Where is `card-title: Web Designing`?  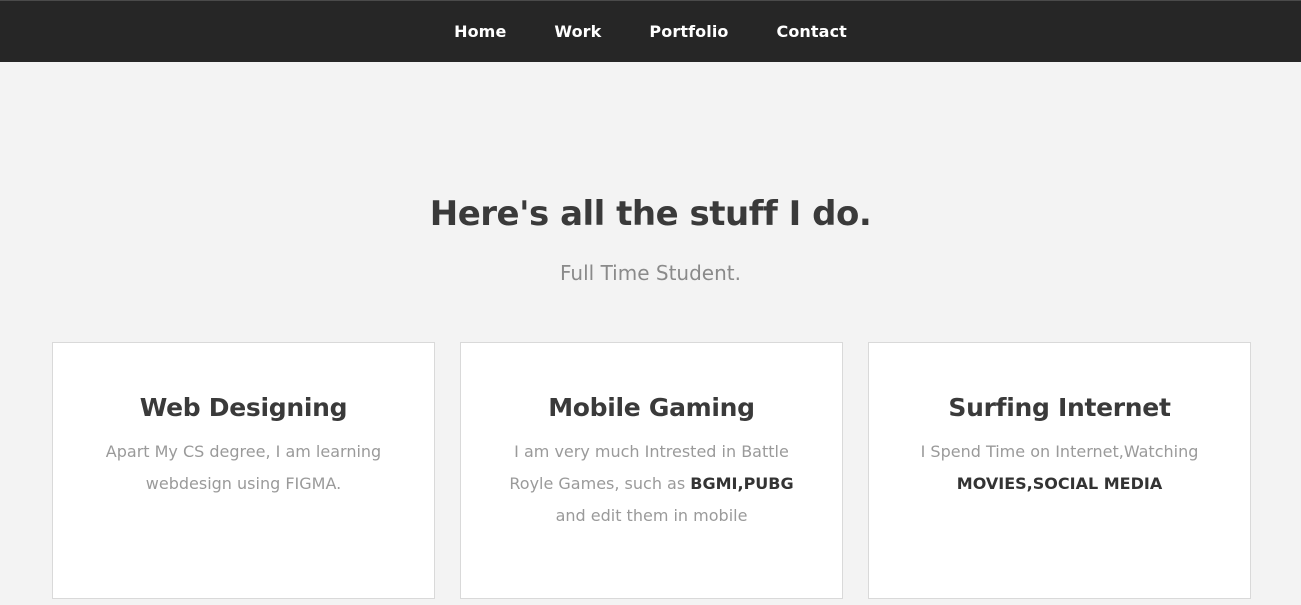 card-title: Web Designing is located at coordinates (243, 407).